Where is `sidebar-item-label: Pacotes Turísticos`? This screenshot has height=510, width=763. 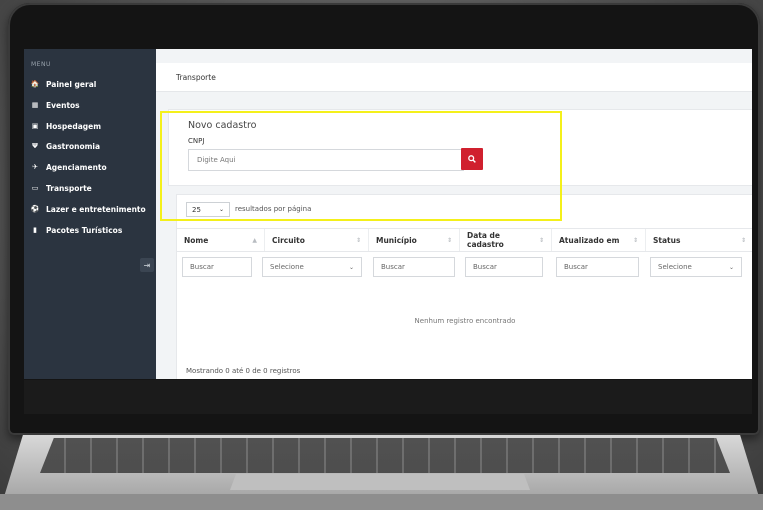
sidebar-item-label: Pacotes Turísticos is located at coordinates (84, 230).